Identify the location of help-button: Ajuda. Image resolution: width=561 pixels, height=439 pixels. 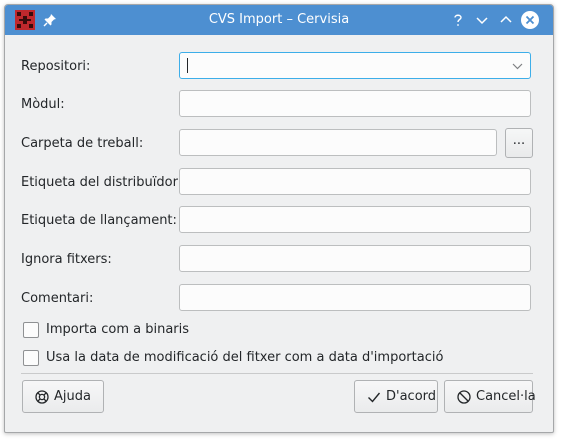
(63, 396).